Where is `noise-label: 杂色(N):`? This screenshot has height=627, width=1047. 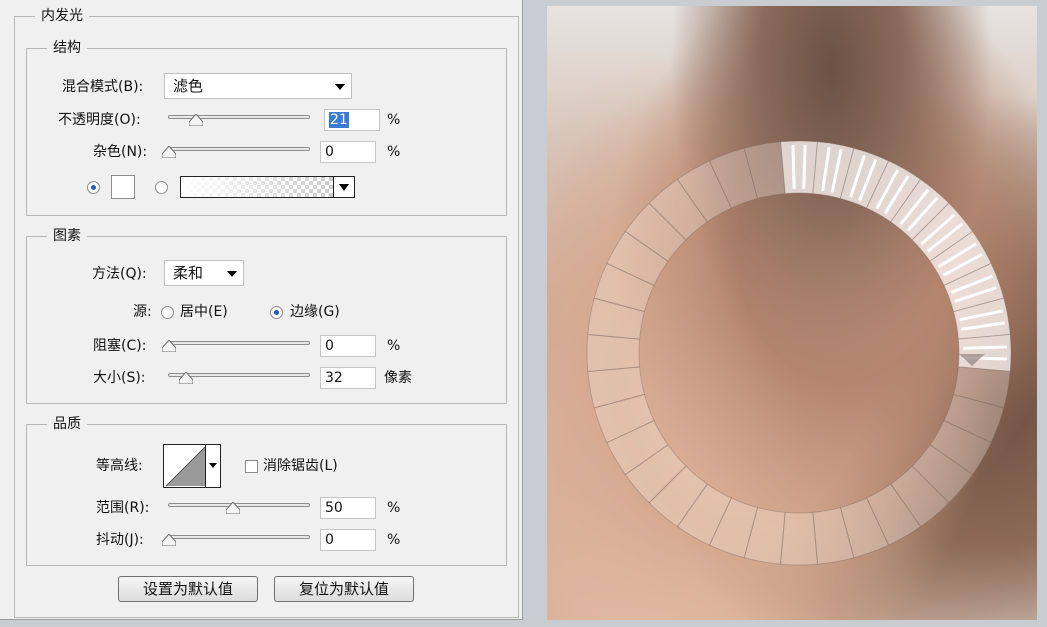
noise-label: 杂色(N): is located at coordinates (120, 152).